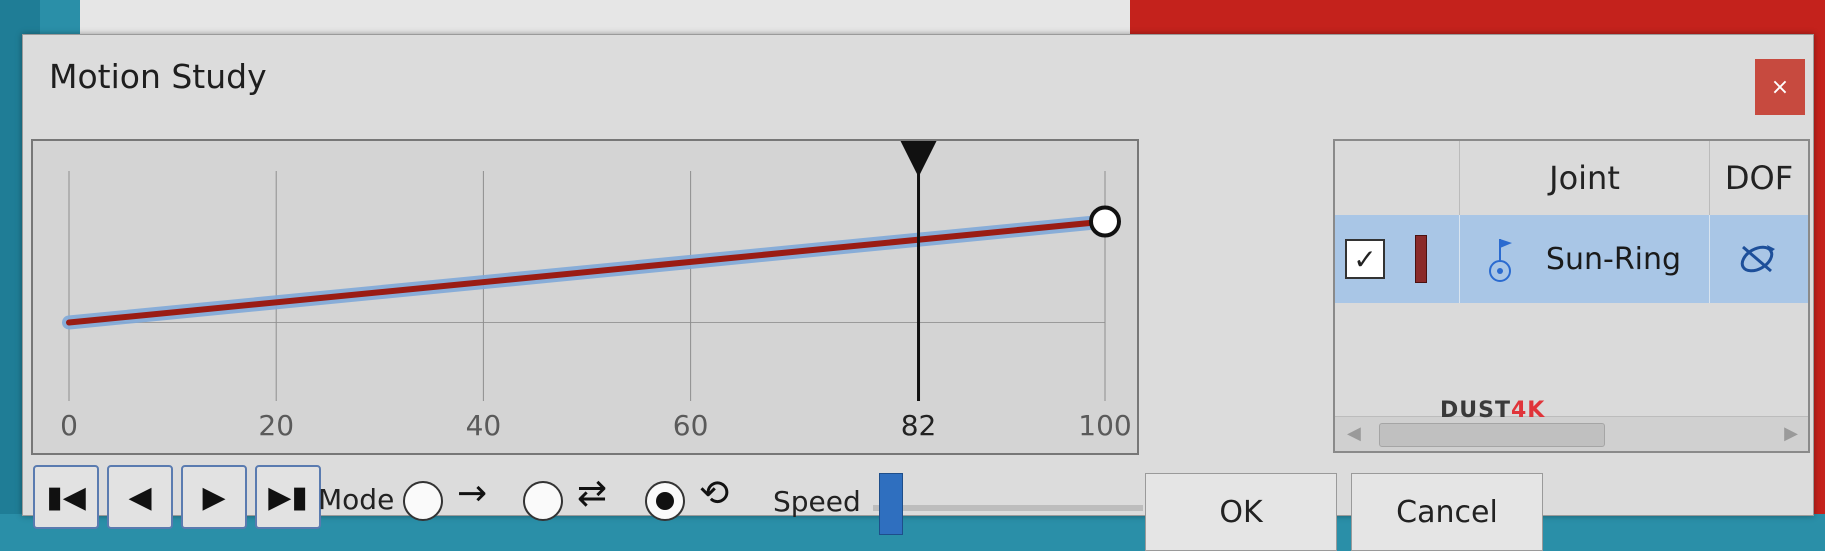 This screenshot has height=551, width=1825. I want to click on mode-once-icon: →, so click(472, 493).